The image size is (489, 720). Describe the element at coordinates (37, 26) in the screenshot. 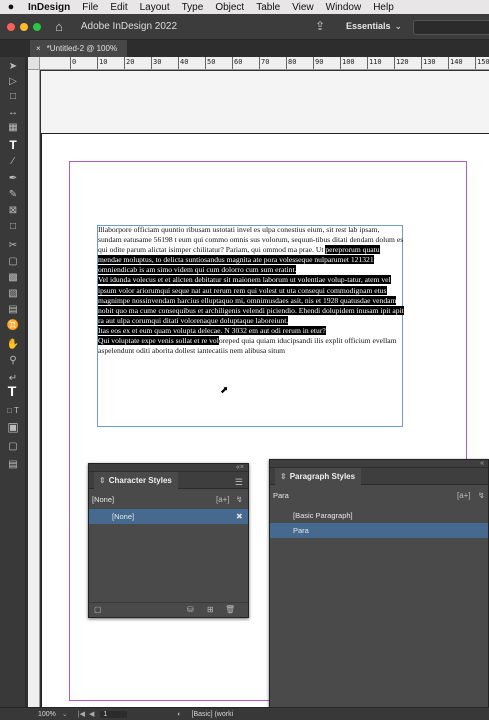

I see `zoom-window-button` at that location.